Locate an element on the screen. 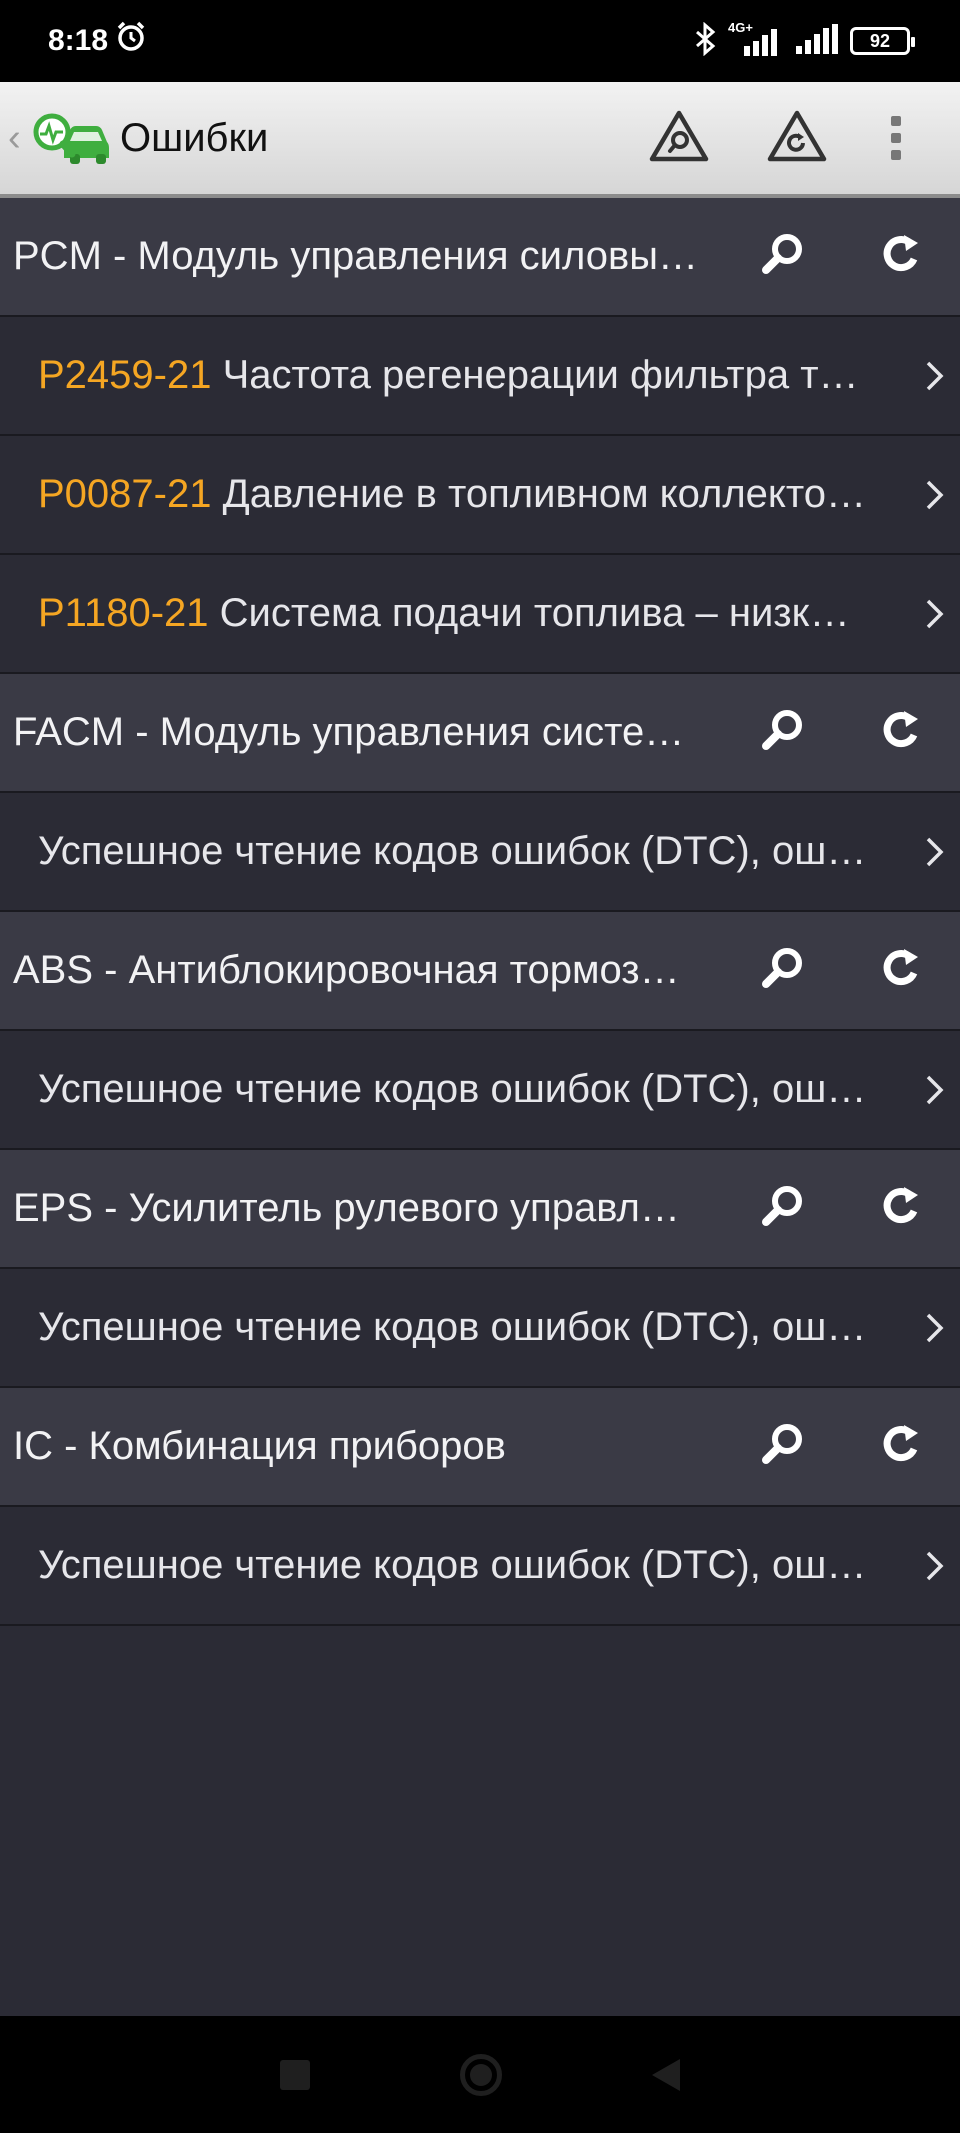 The height and width of the screenshot is (2133, 960). alarm-icon is located at coordinates (131, 41).